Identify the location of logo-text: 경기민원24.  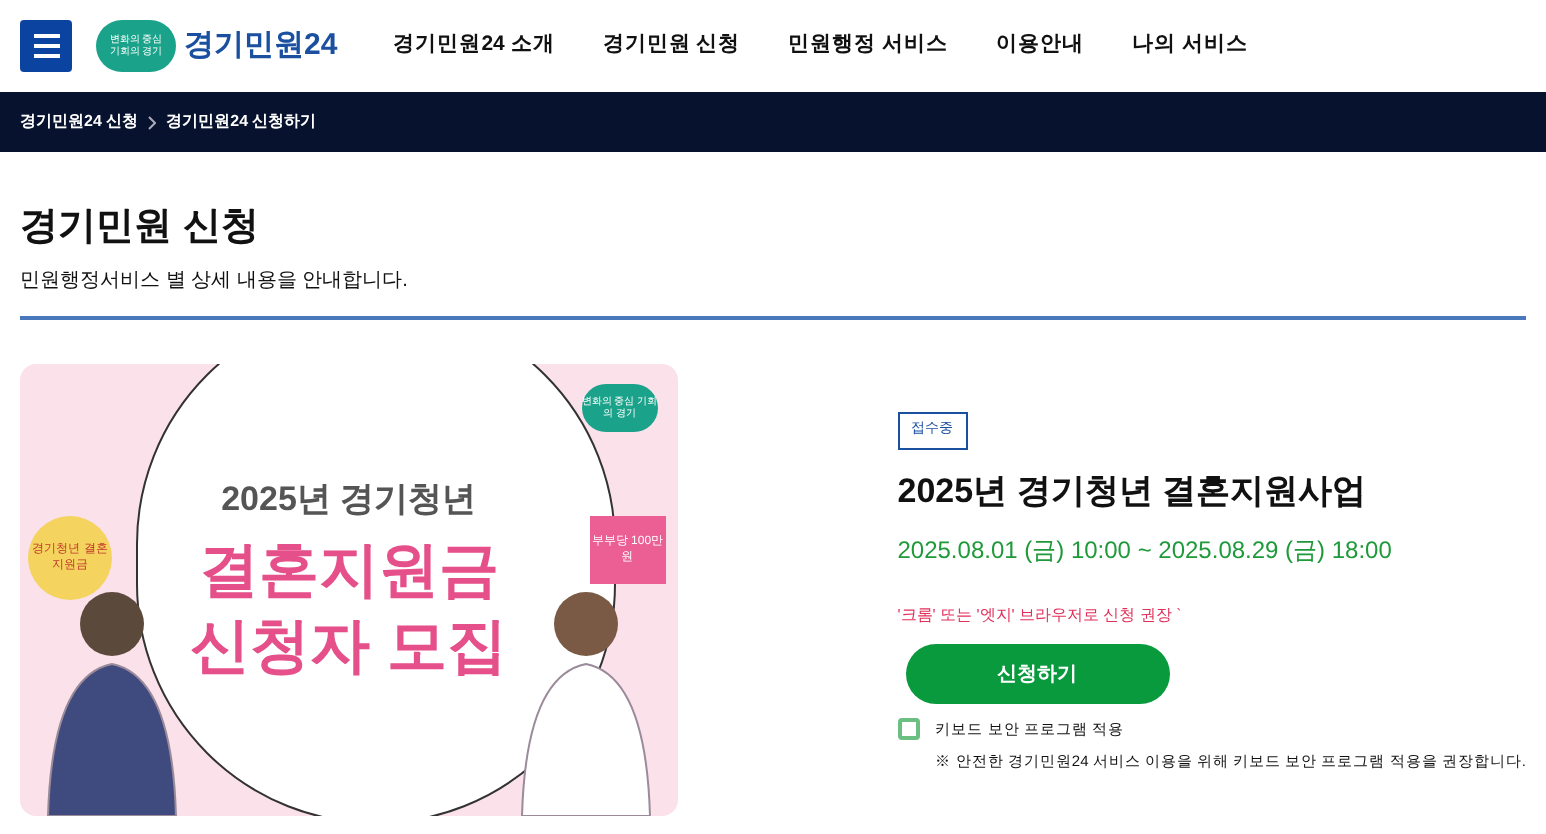
(261, 45).